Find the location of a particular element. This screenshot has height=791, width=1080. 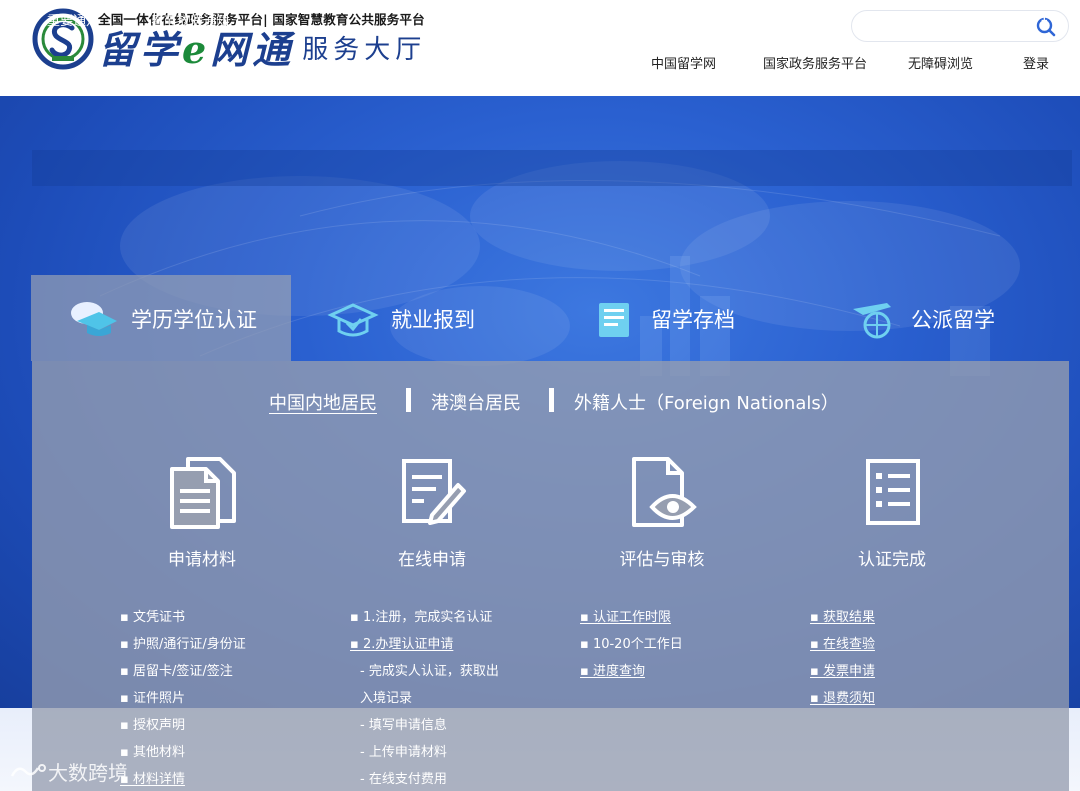

tab-label: 留学存档 is located at coordinates (693, 320).